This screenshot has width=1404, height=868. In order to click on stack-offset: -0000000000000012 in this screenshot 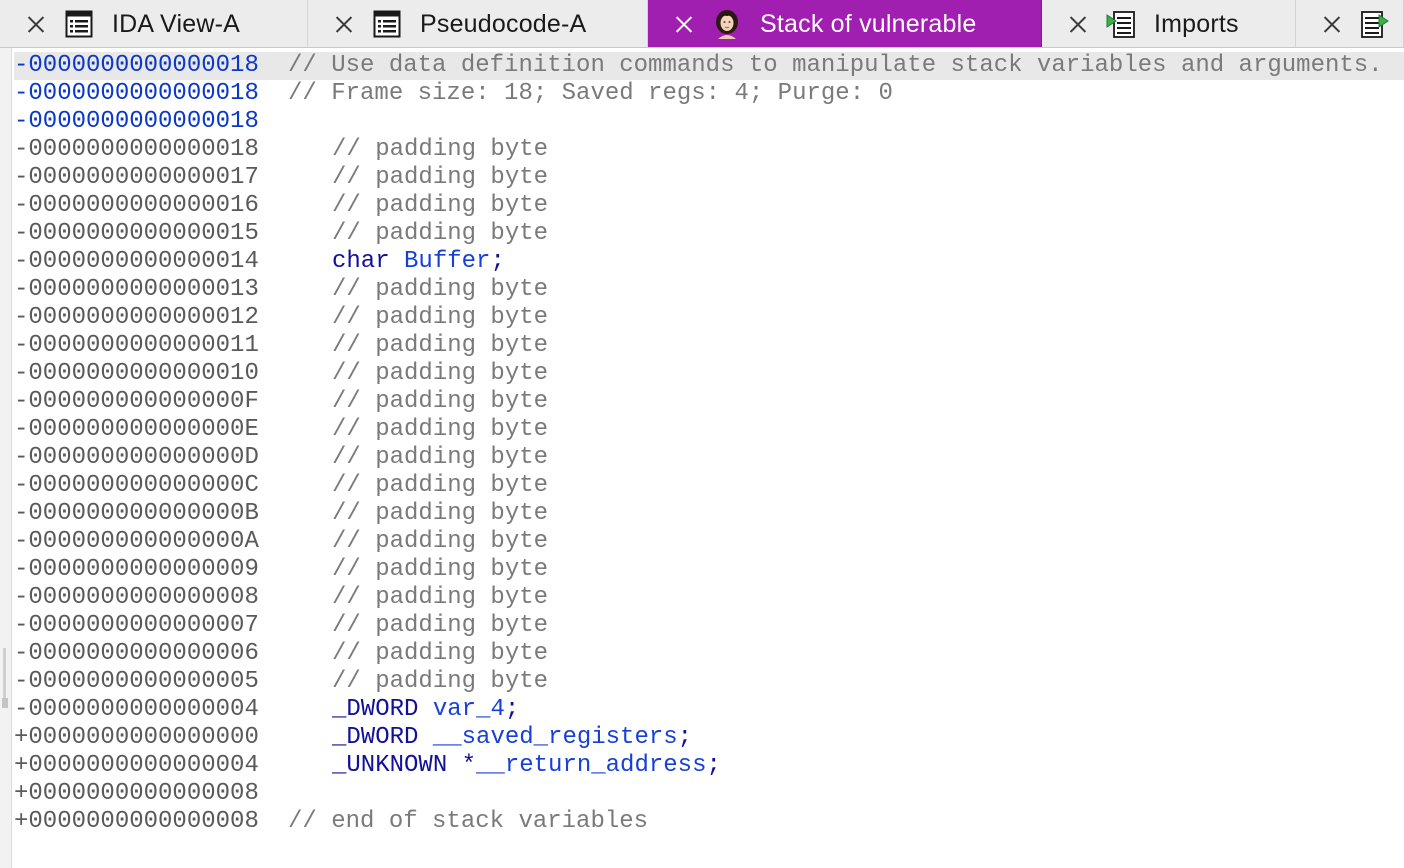, I will do `click(136, 317)`.